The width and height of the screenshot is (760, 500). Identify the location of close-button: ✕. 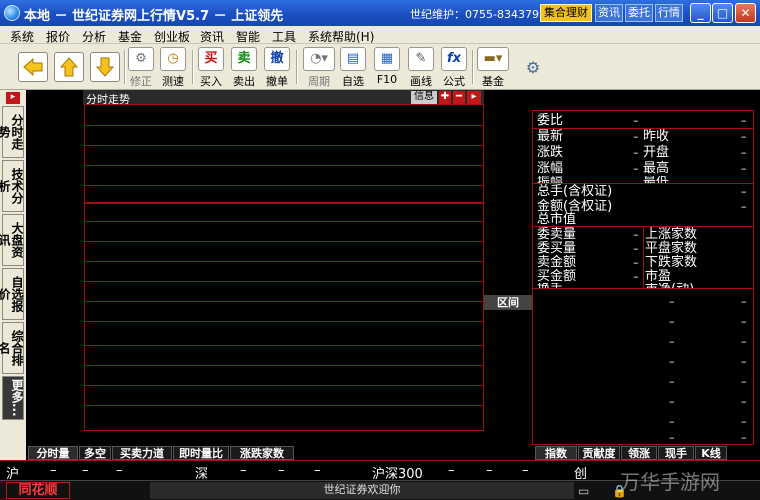
(745, 13).